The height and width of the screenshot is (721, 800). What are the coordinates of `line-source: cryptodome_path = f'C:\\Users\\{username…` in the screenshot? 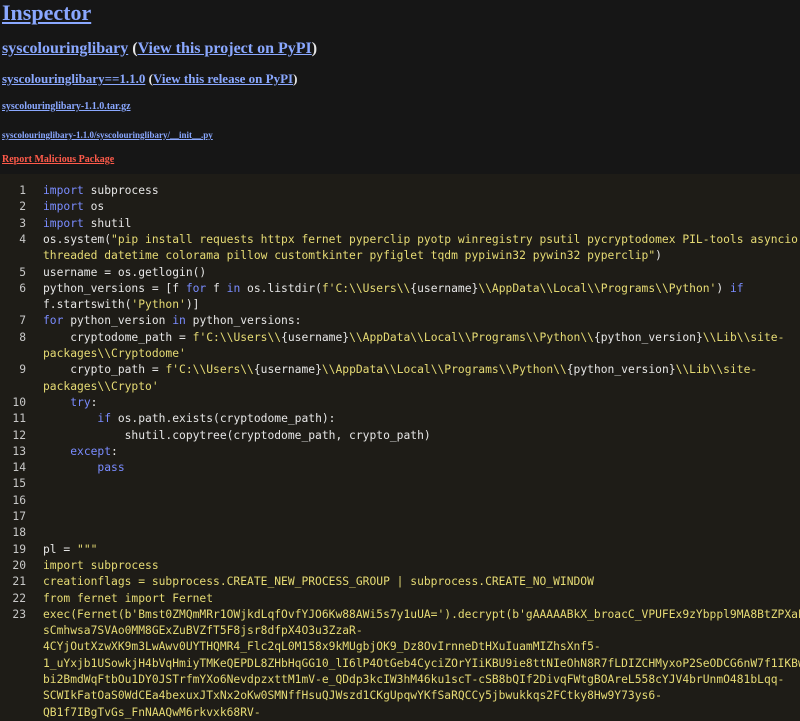 It's located at (413, 338).